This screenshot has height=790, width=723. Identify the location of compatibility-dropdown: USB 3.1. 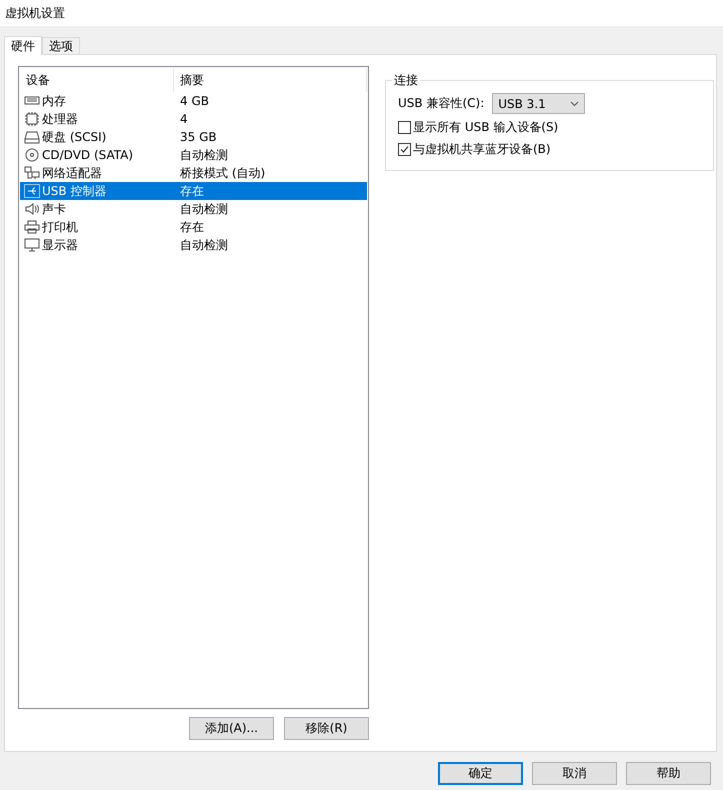
(539, 103).